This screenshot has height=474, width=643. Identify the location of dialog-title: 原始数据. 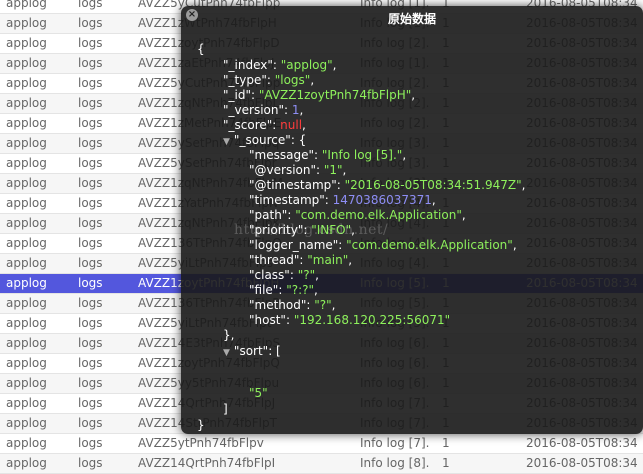
(411, 19).